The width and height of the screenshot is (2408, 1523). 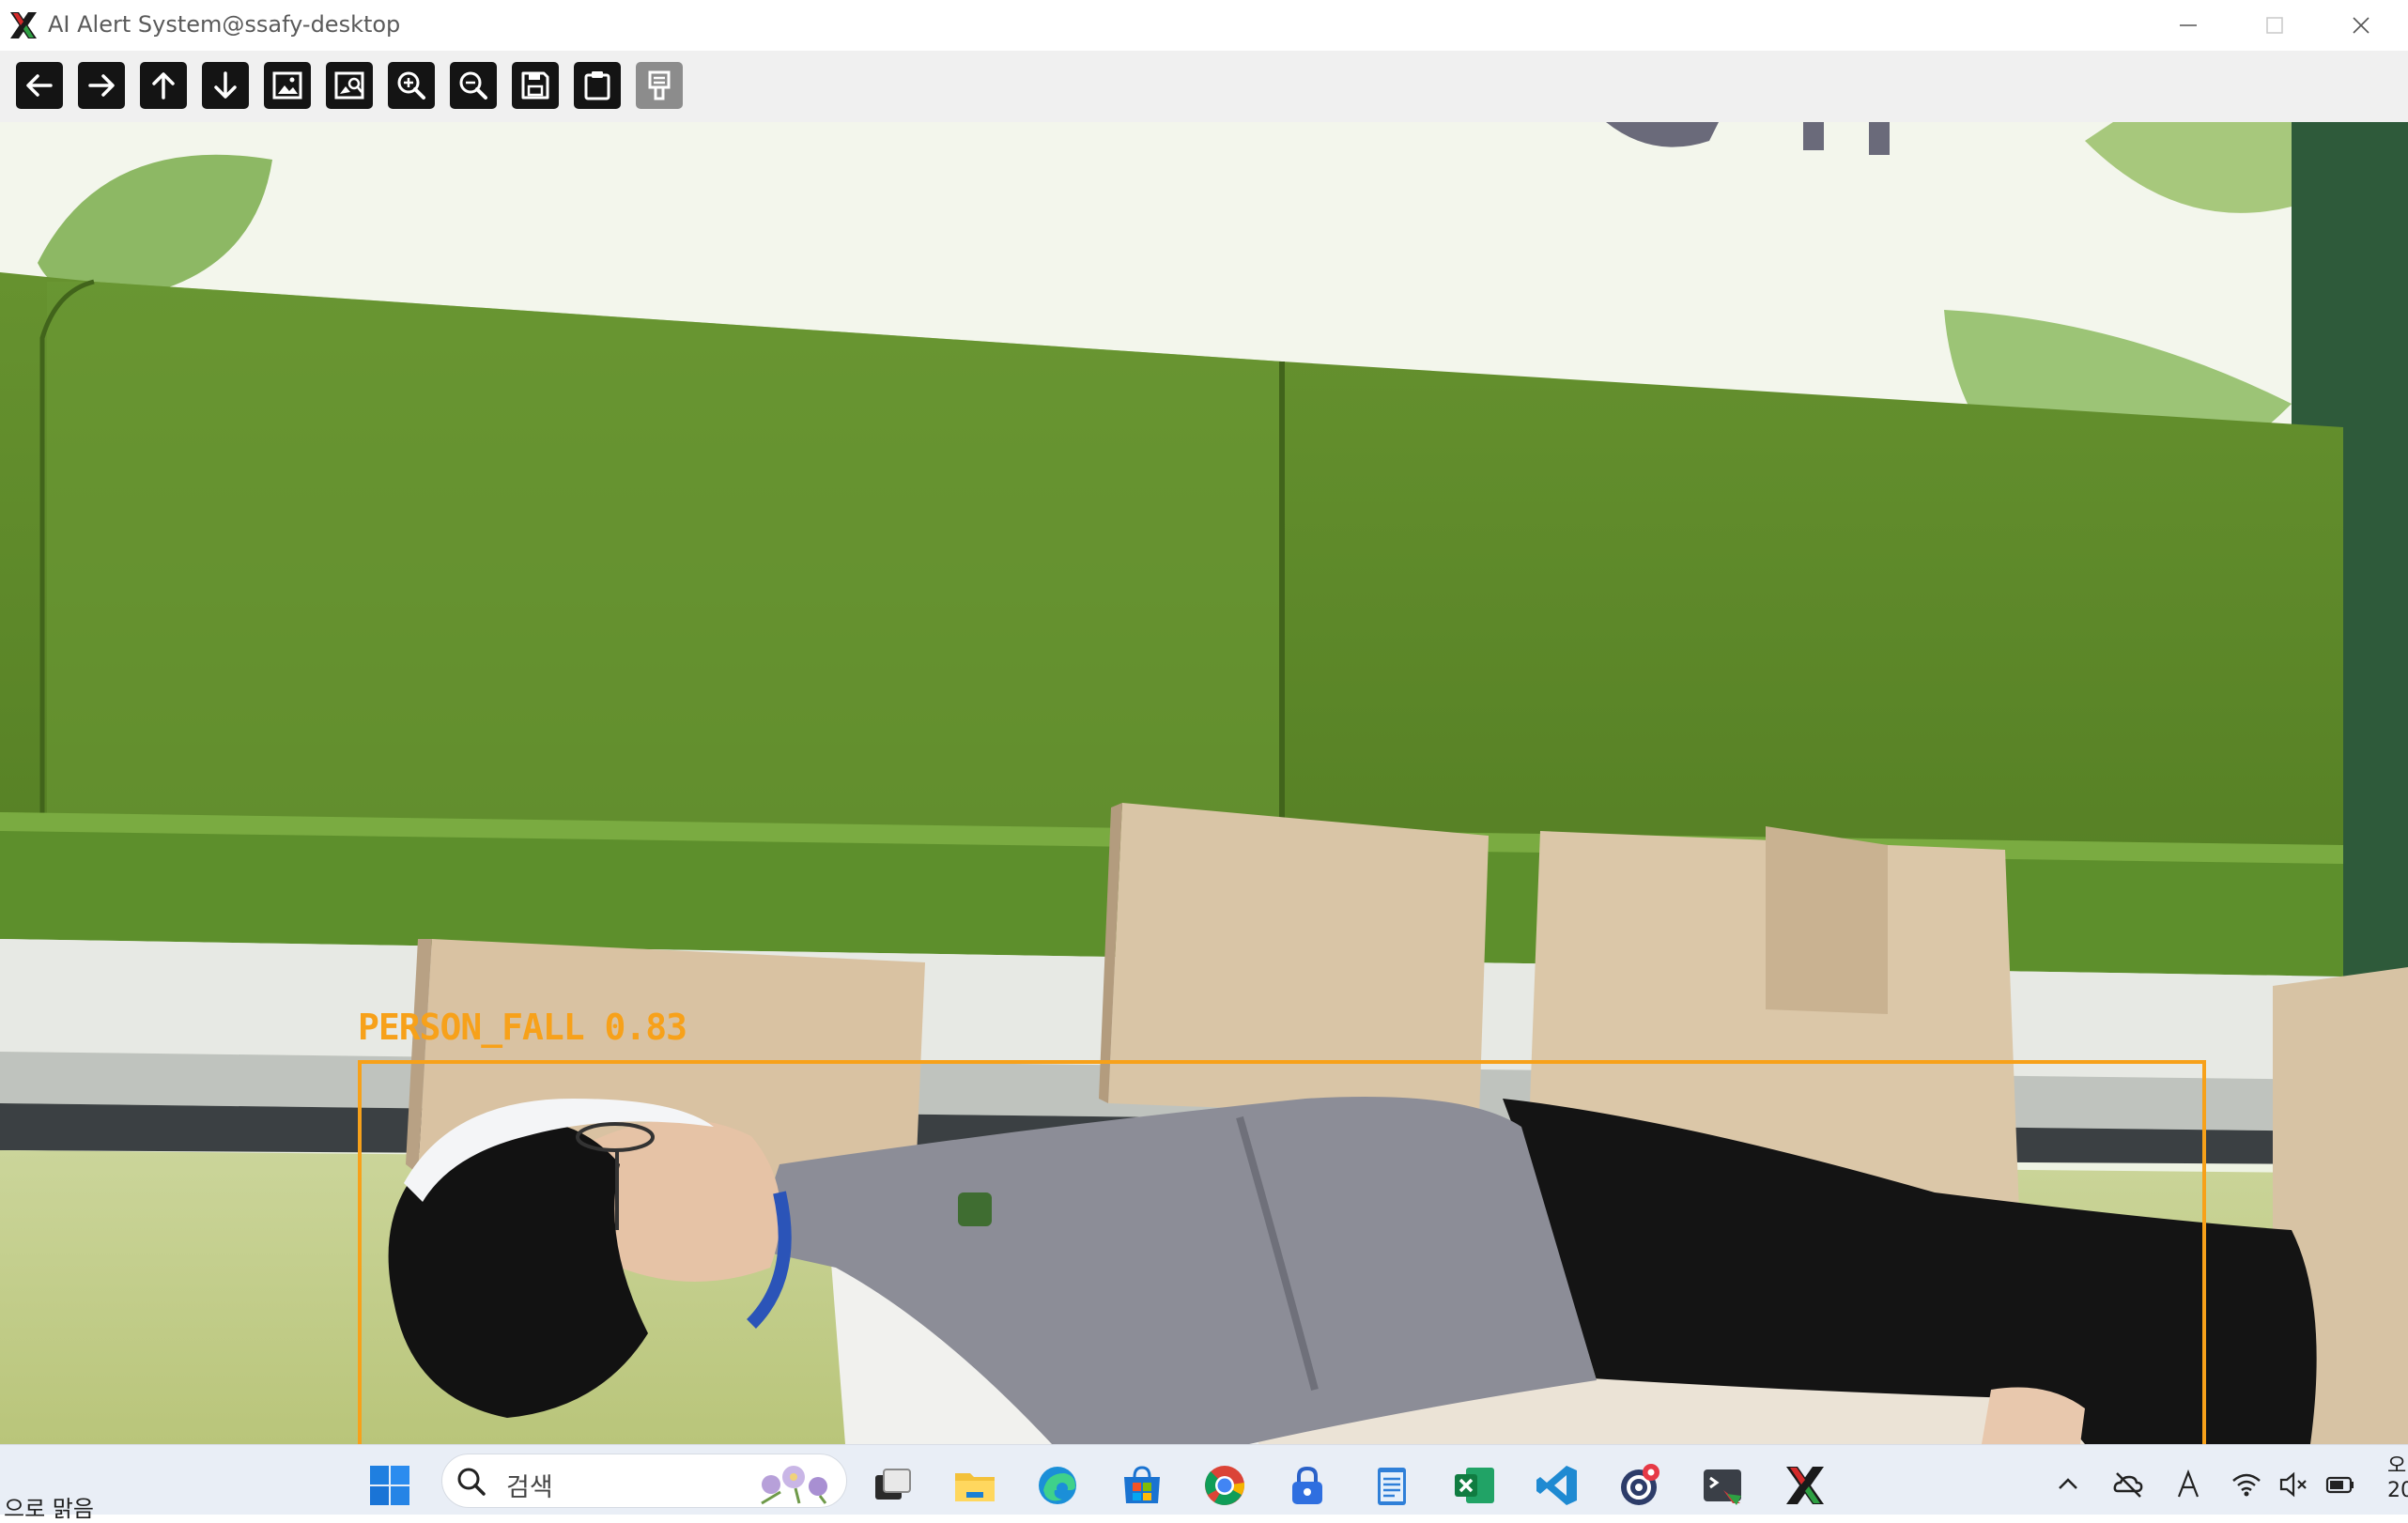 I want to click on wifi-icon, so click(x=2246, y=1485).